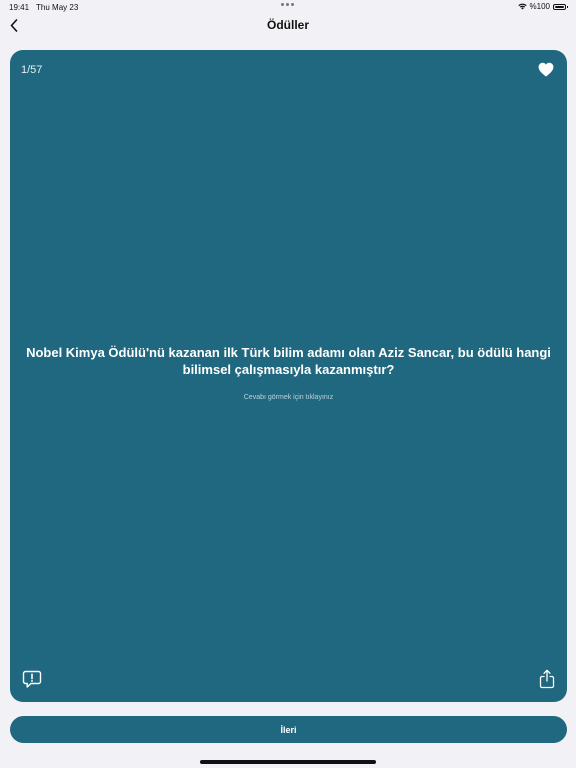 The height and width of the screenshot is (768, 576). I want to click on heart-icon, so click(546, 69).